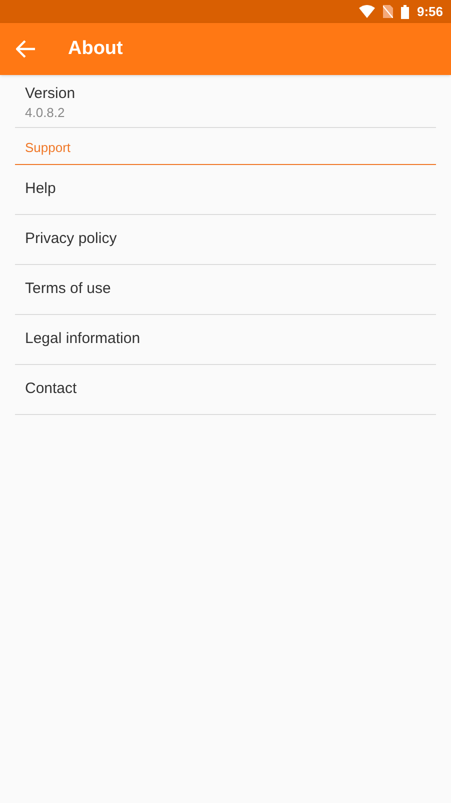 The image size is (451, 803). I want to click on page-title: About, so click(95, 48).